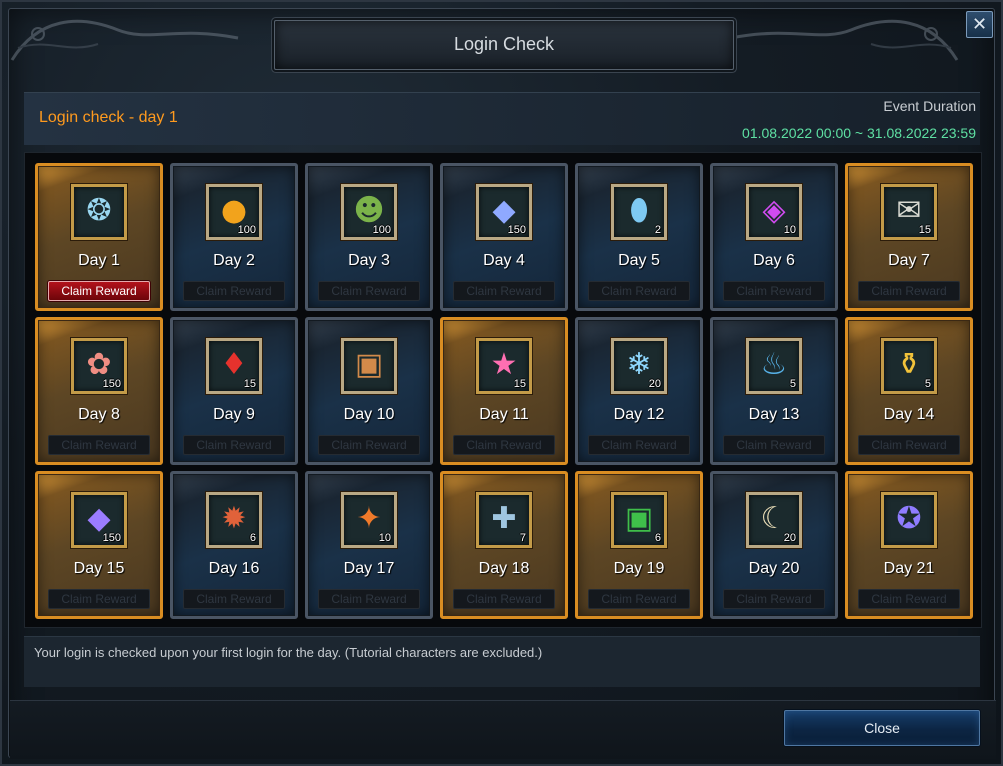 Image resolution: width=1003 pixels, height=766 pixels. What do you see at coordinates (124, 40) in the screenshot?
I see `left-ornament-icon` at bounding box center [124, 40].